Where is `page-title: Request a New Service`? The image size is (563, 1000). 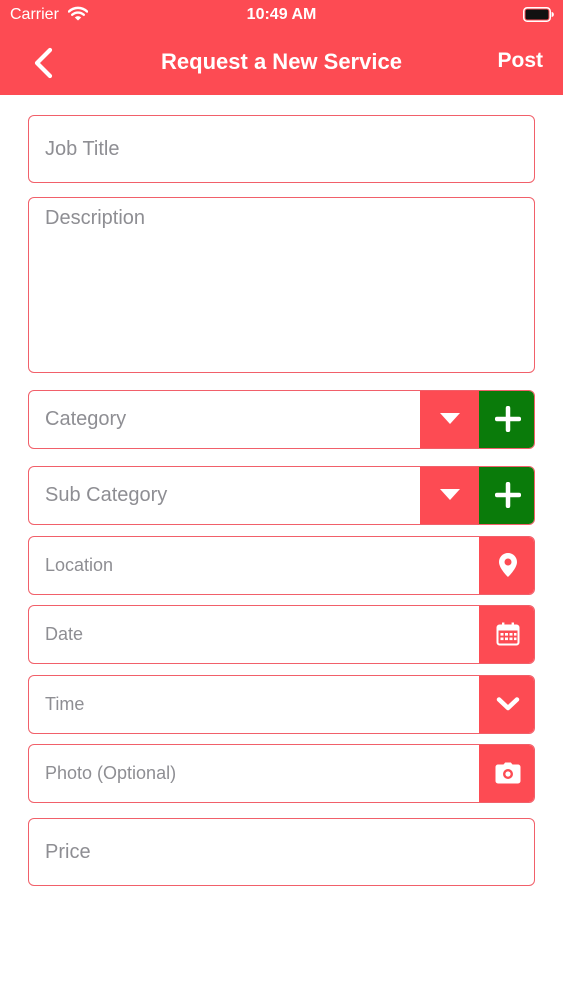
page-title: Request a New Service is located at coordinates (281, 61).